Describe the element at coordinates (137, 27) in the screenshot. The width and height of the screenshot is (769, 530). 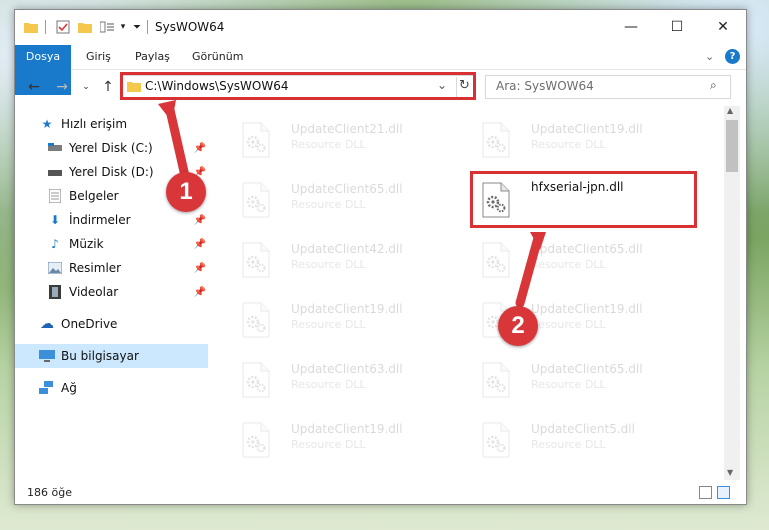
I see `quick-access-dropdown-icon: ⏷` at that location.